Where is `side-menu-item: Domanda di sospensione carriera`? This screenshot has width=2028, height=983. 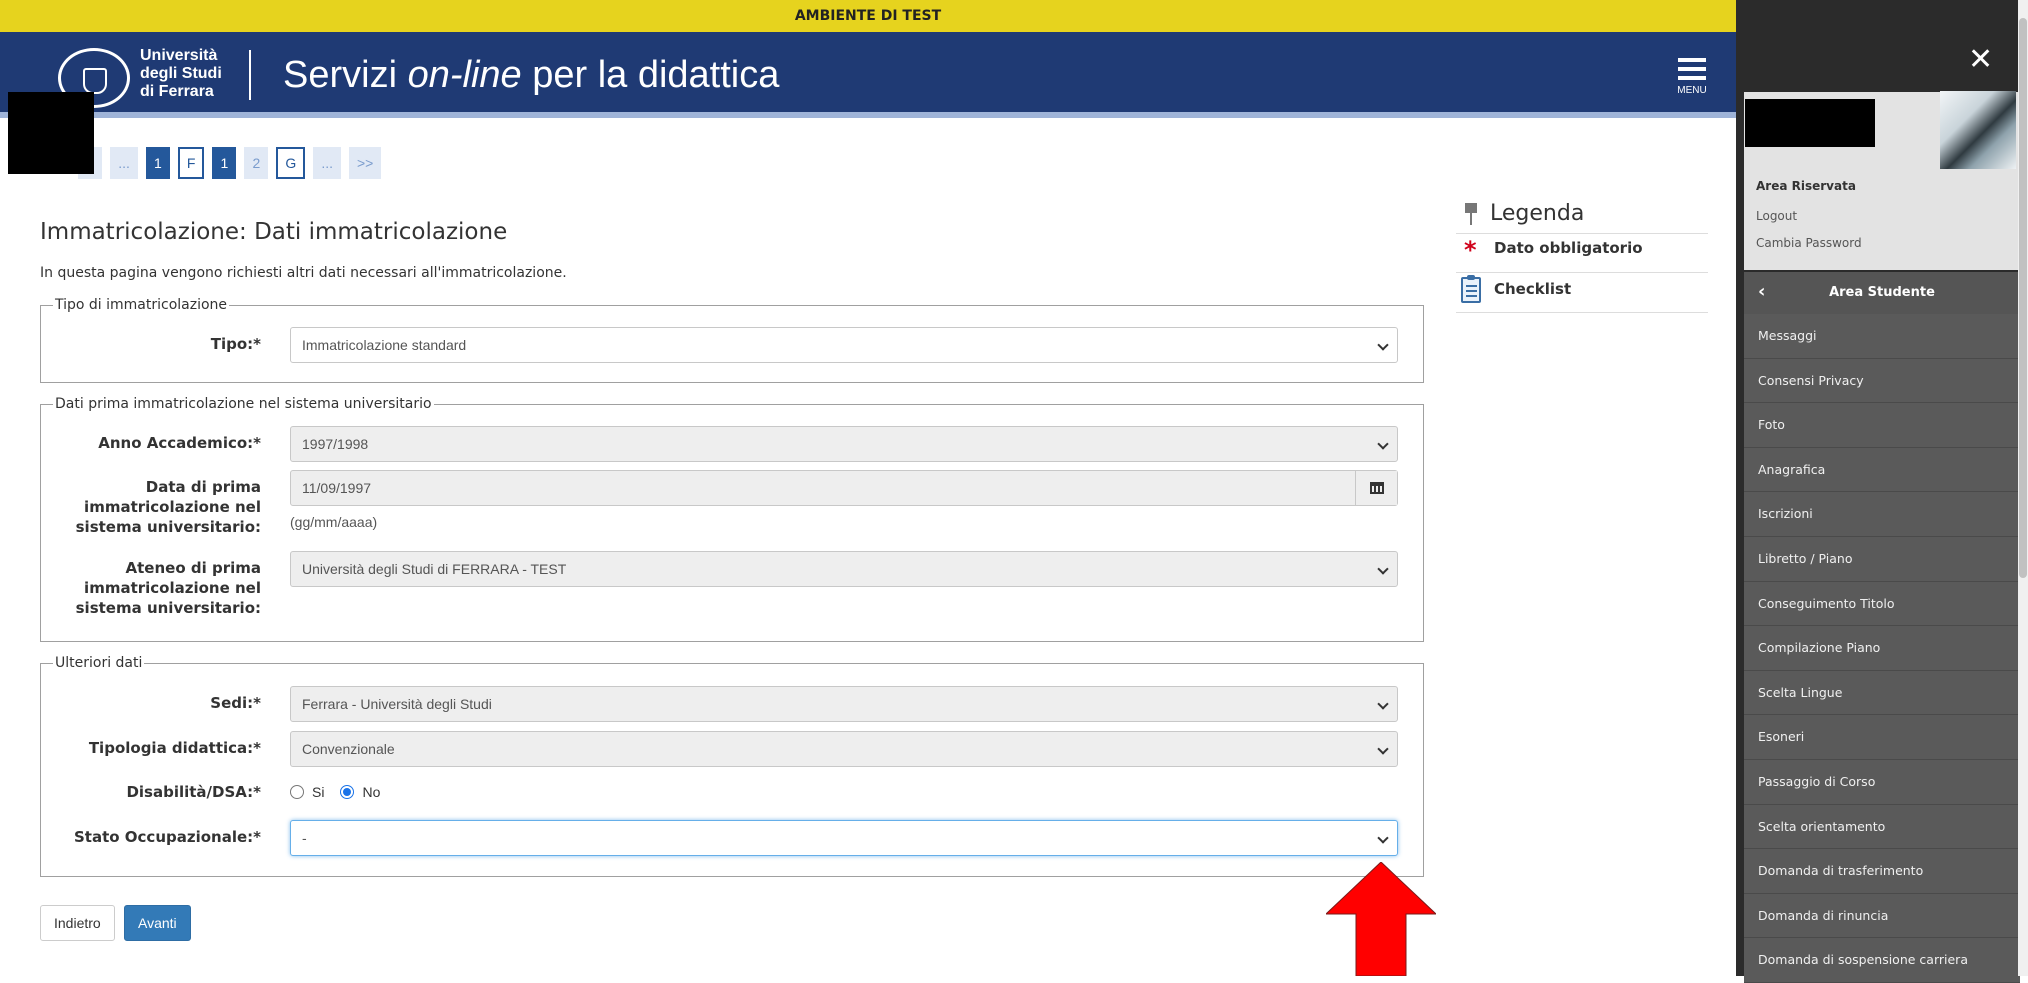 side-menu-item: Domanda di sospensione carriera is located at coordinates (1882, 960).